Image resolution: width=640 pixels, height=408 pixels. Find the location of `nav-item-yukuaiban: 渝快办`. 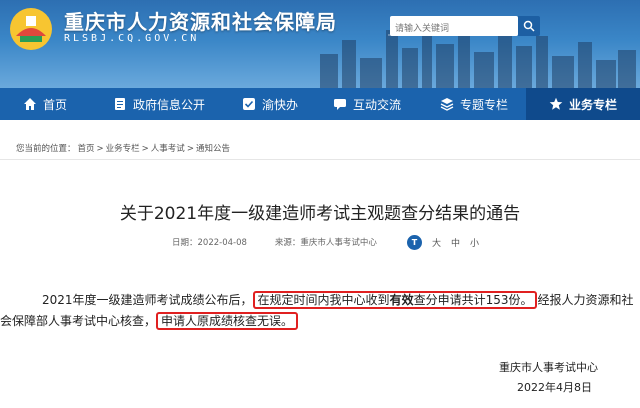

nav-item-yukuaiban: 渝快办 is located at coordinates (270, 104).